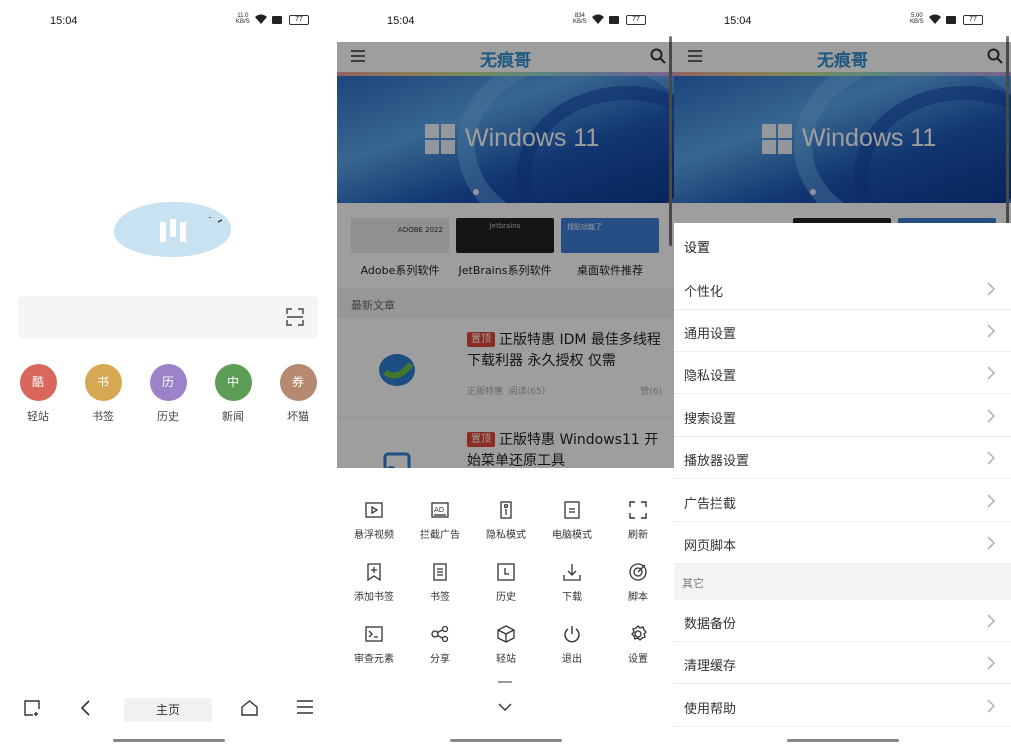 Image resolution: width=1011 pixels, height=749 pixels. I want to click on tool-label: 悬浮视频, so click(374, 535).